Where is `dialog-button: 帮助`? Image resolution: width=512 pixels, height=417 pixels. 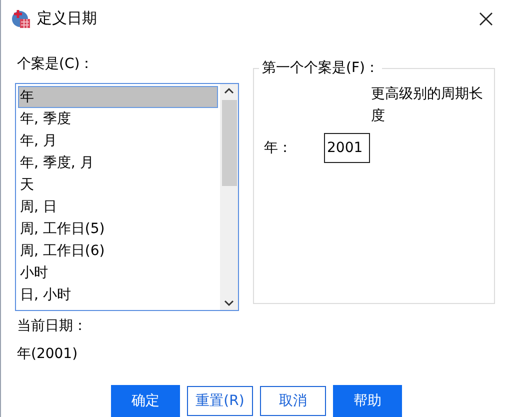 dialog-button: 帮助 is located at coordinates (367, 401).